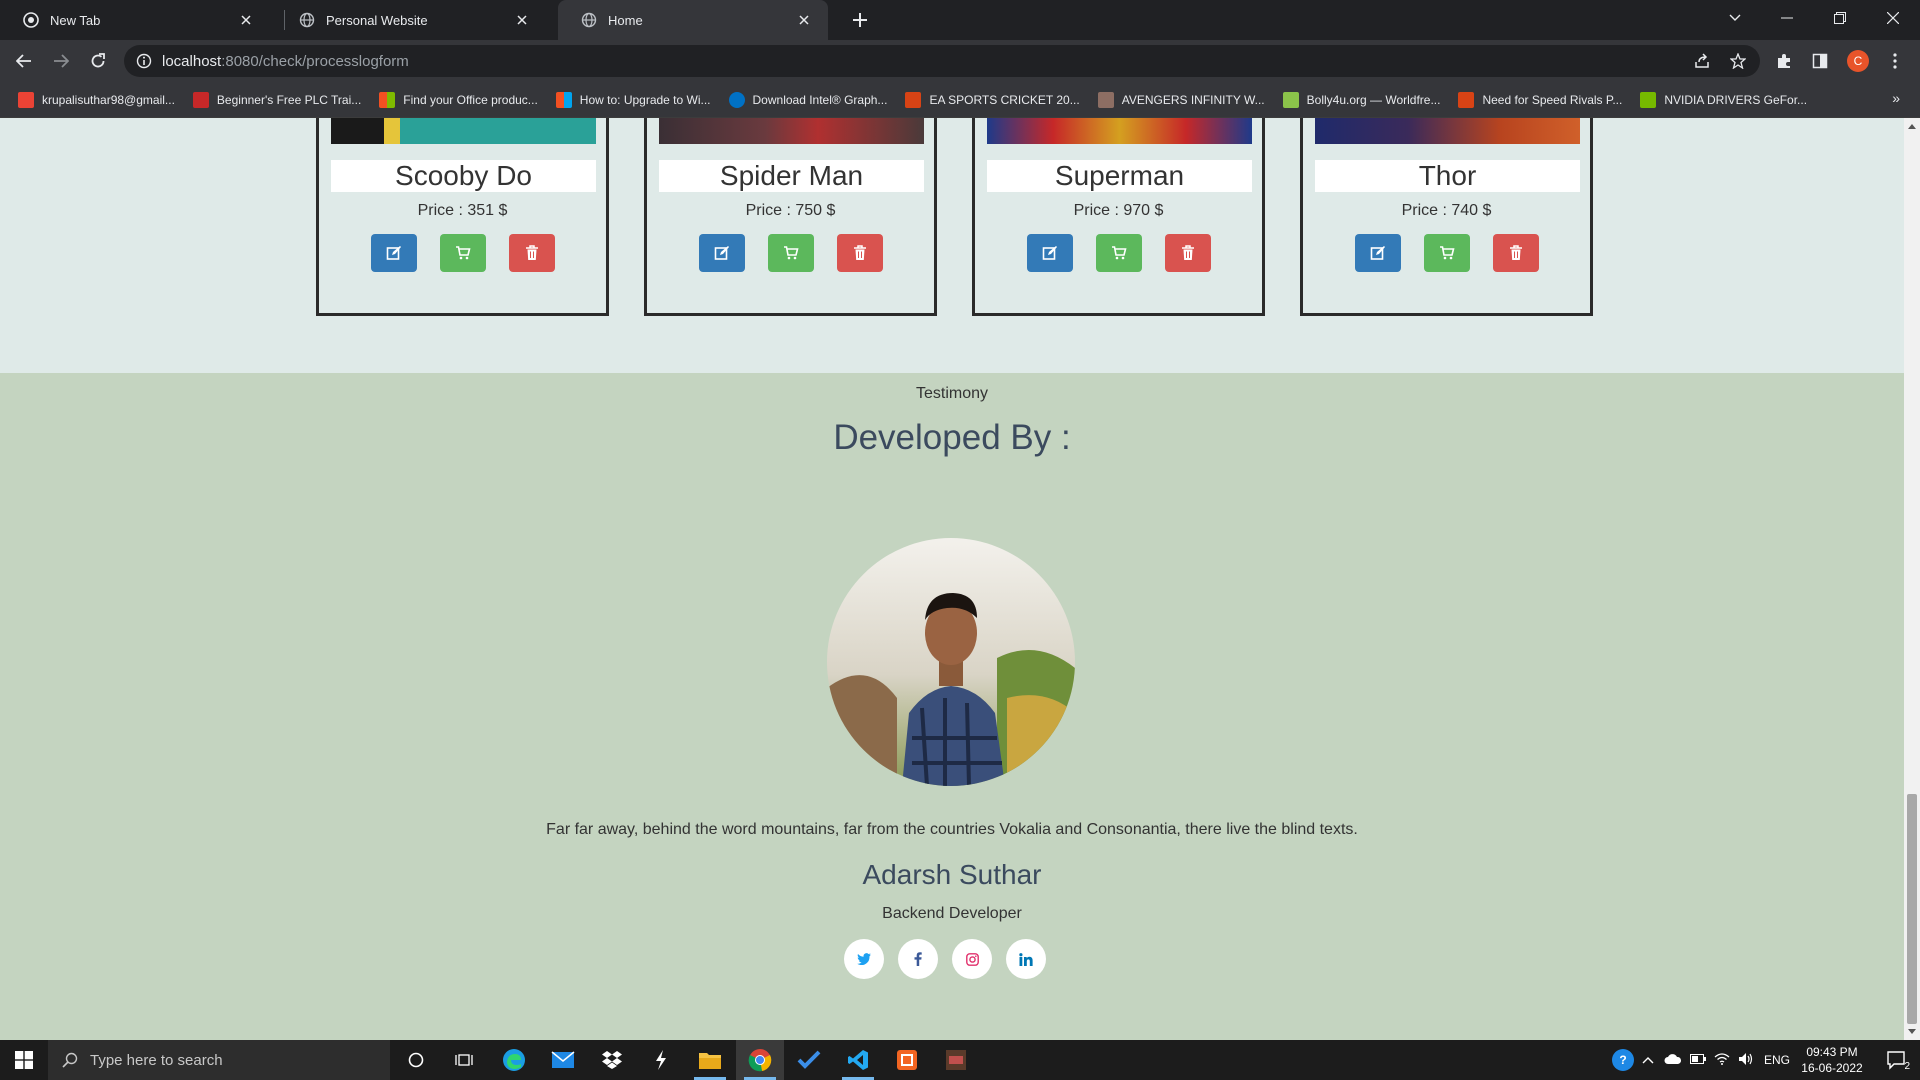 The width and height of the screenshot is (1920, 1080). What do you see at coordinates (956, 1060) in the screenshot?
I see `game-taskbar-icon` at bounding box center [956, 1060].